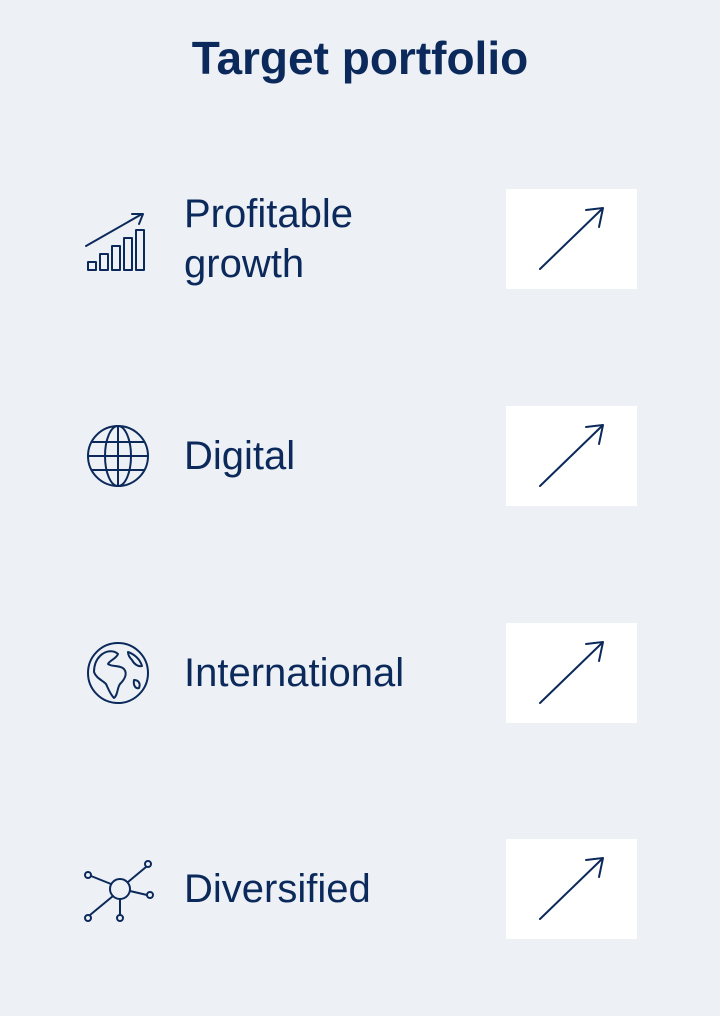 The height and width of the screenshot is (1016, 720). Describe the element at coordinates (268, 239) in the screenshot. I see `portfolio-item-label: Profitable growth` at that location.